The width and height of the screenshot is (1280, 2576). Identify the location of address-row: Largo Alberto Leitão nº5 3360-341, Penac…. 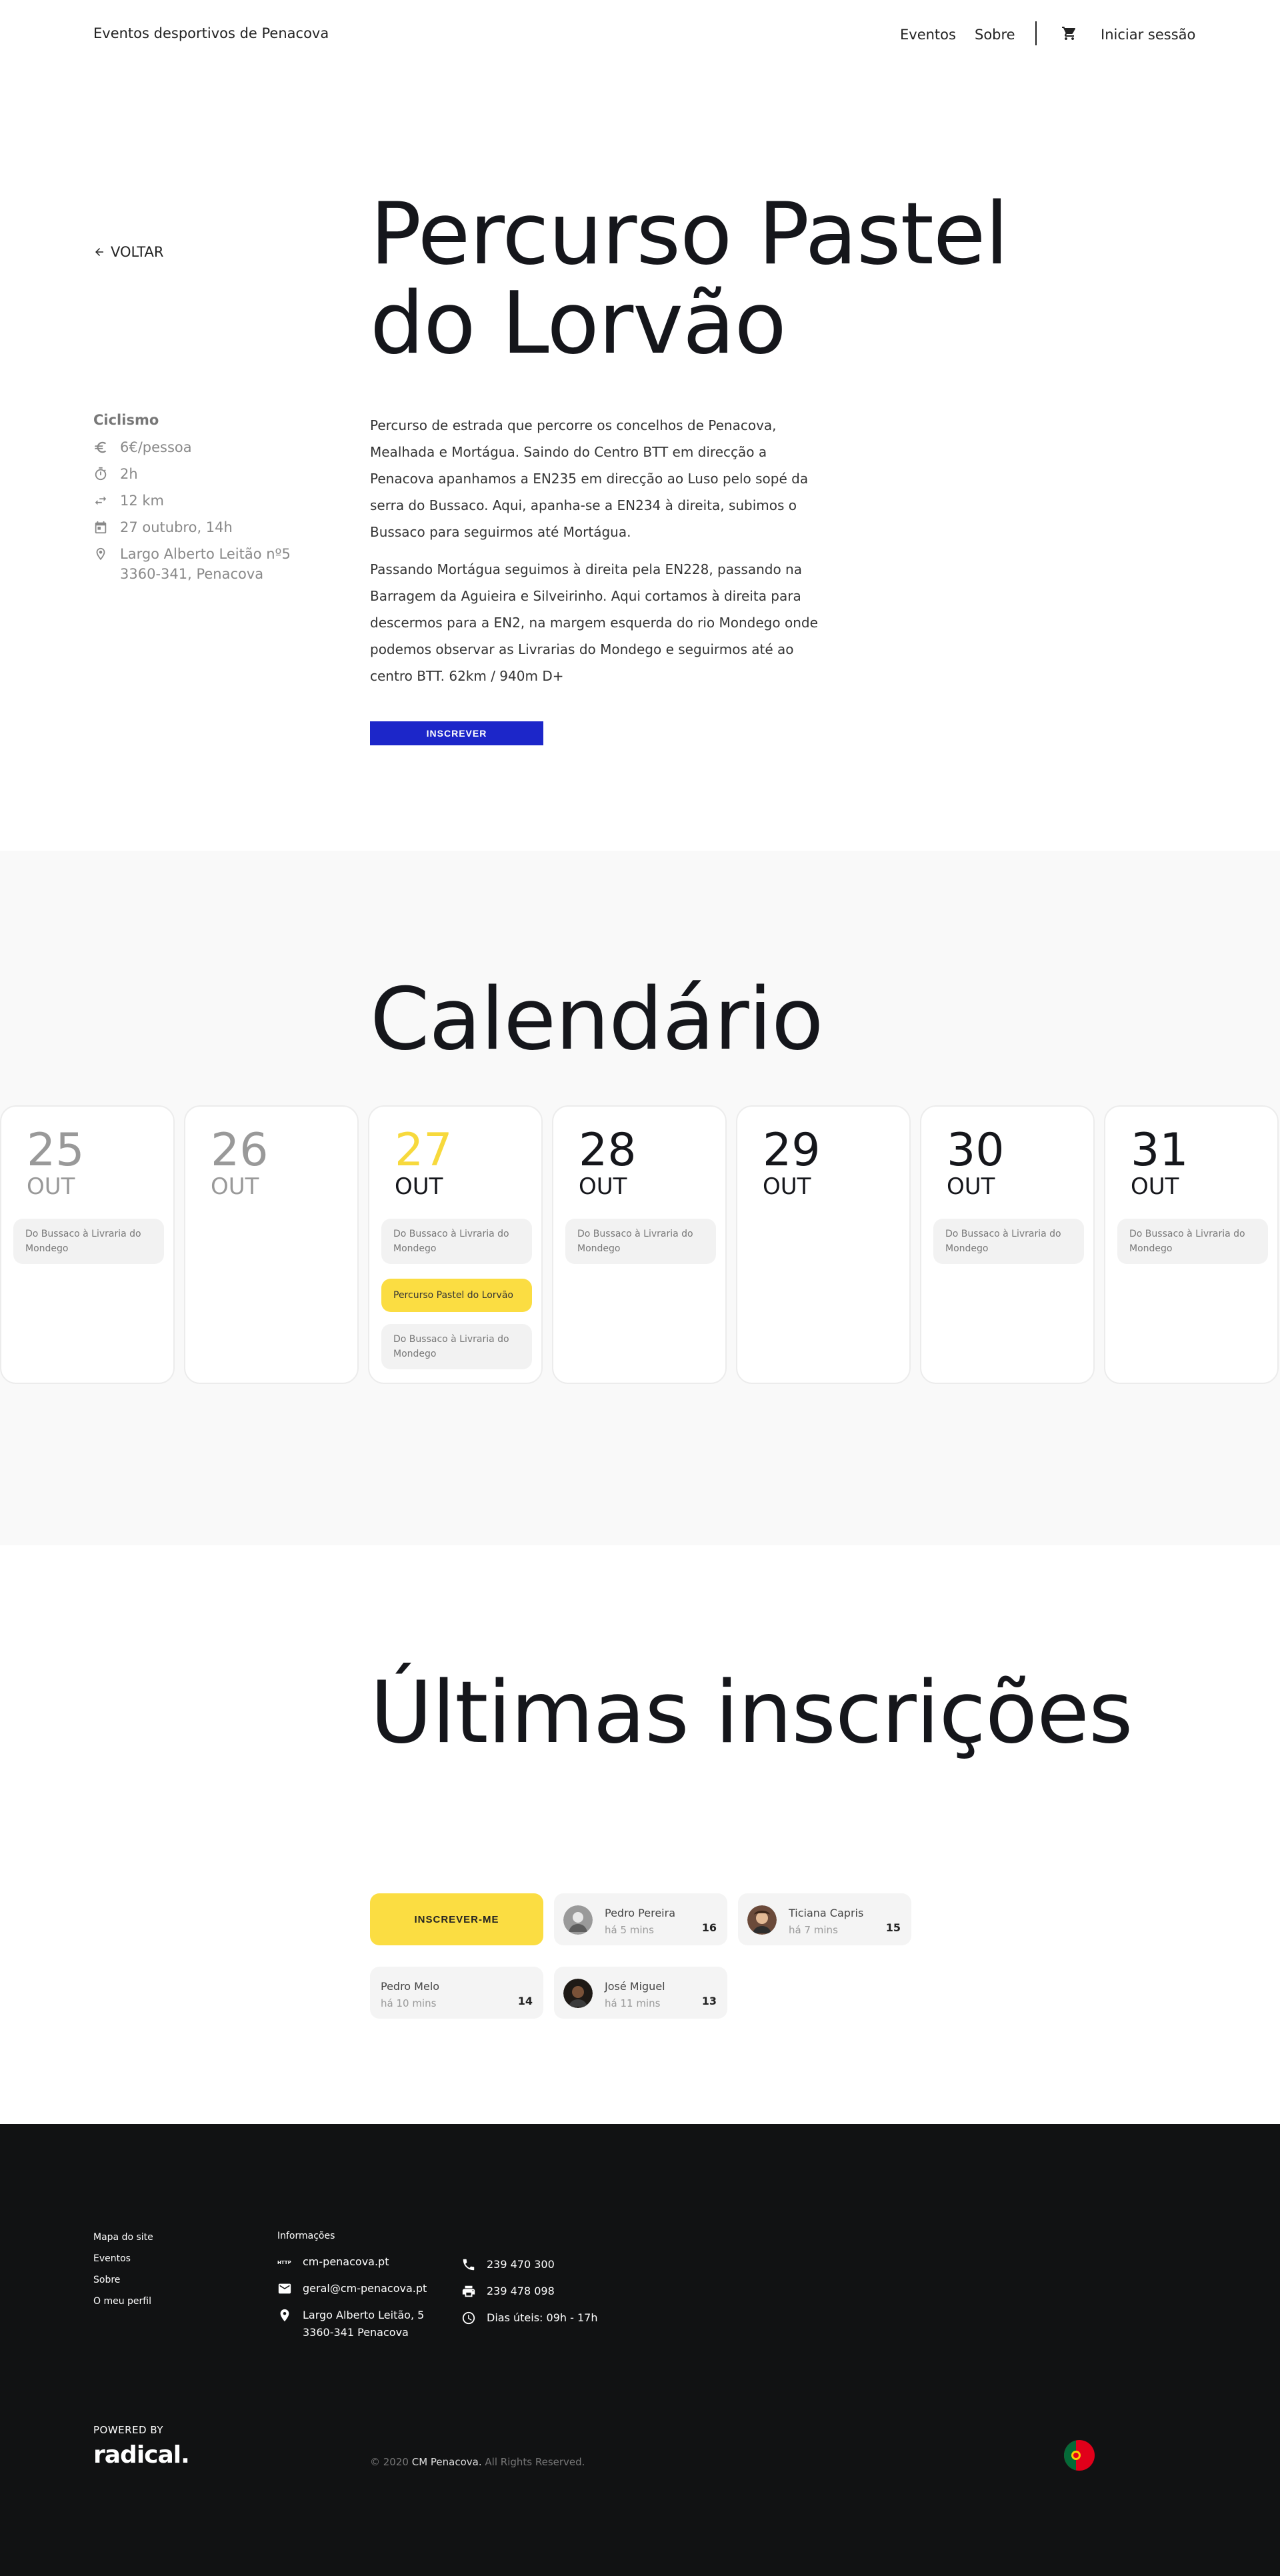
(206, 564).